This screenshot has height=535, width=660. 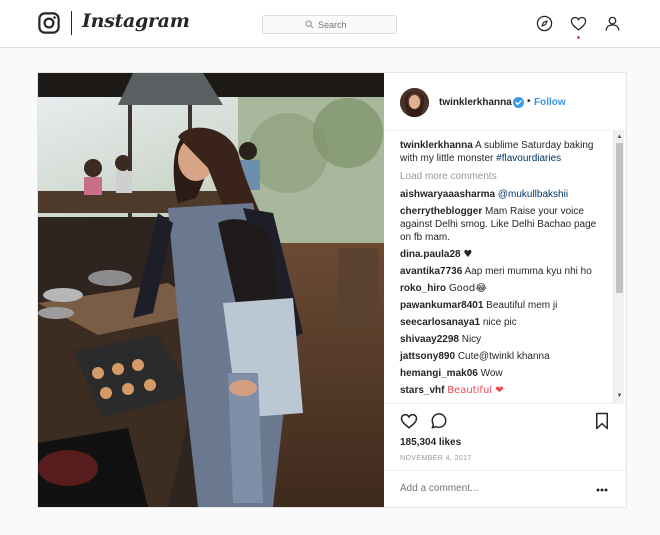 I want to click on comment-item: avantika7736 Aap meri mumma kyu nhi ho, so click(x=501, y=271).